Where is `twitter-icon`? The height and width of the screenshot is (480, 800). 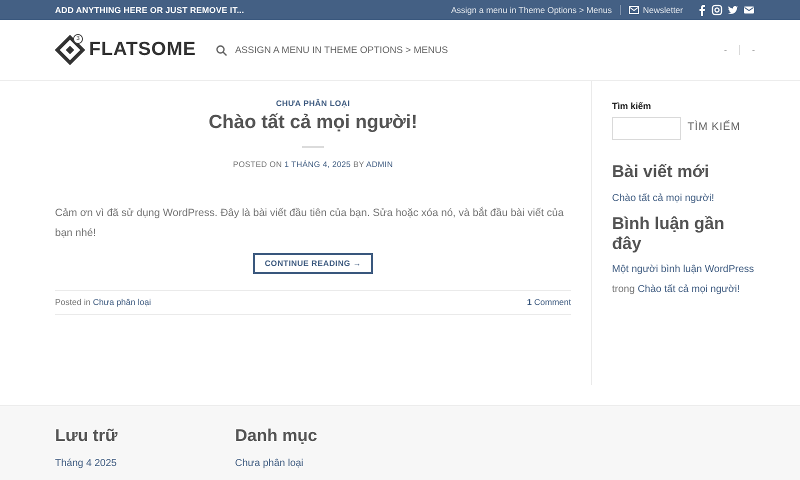
twitter-icon is located at coordinates (733, 10).